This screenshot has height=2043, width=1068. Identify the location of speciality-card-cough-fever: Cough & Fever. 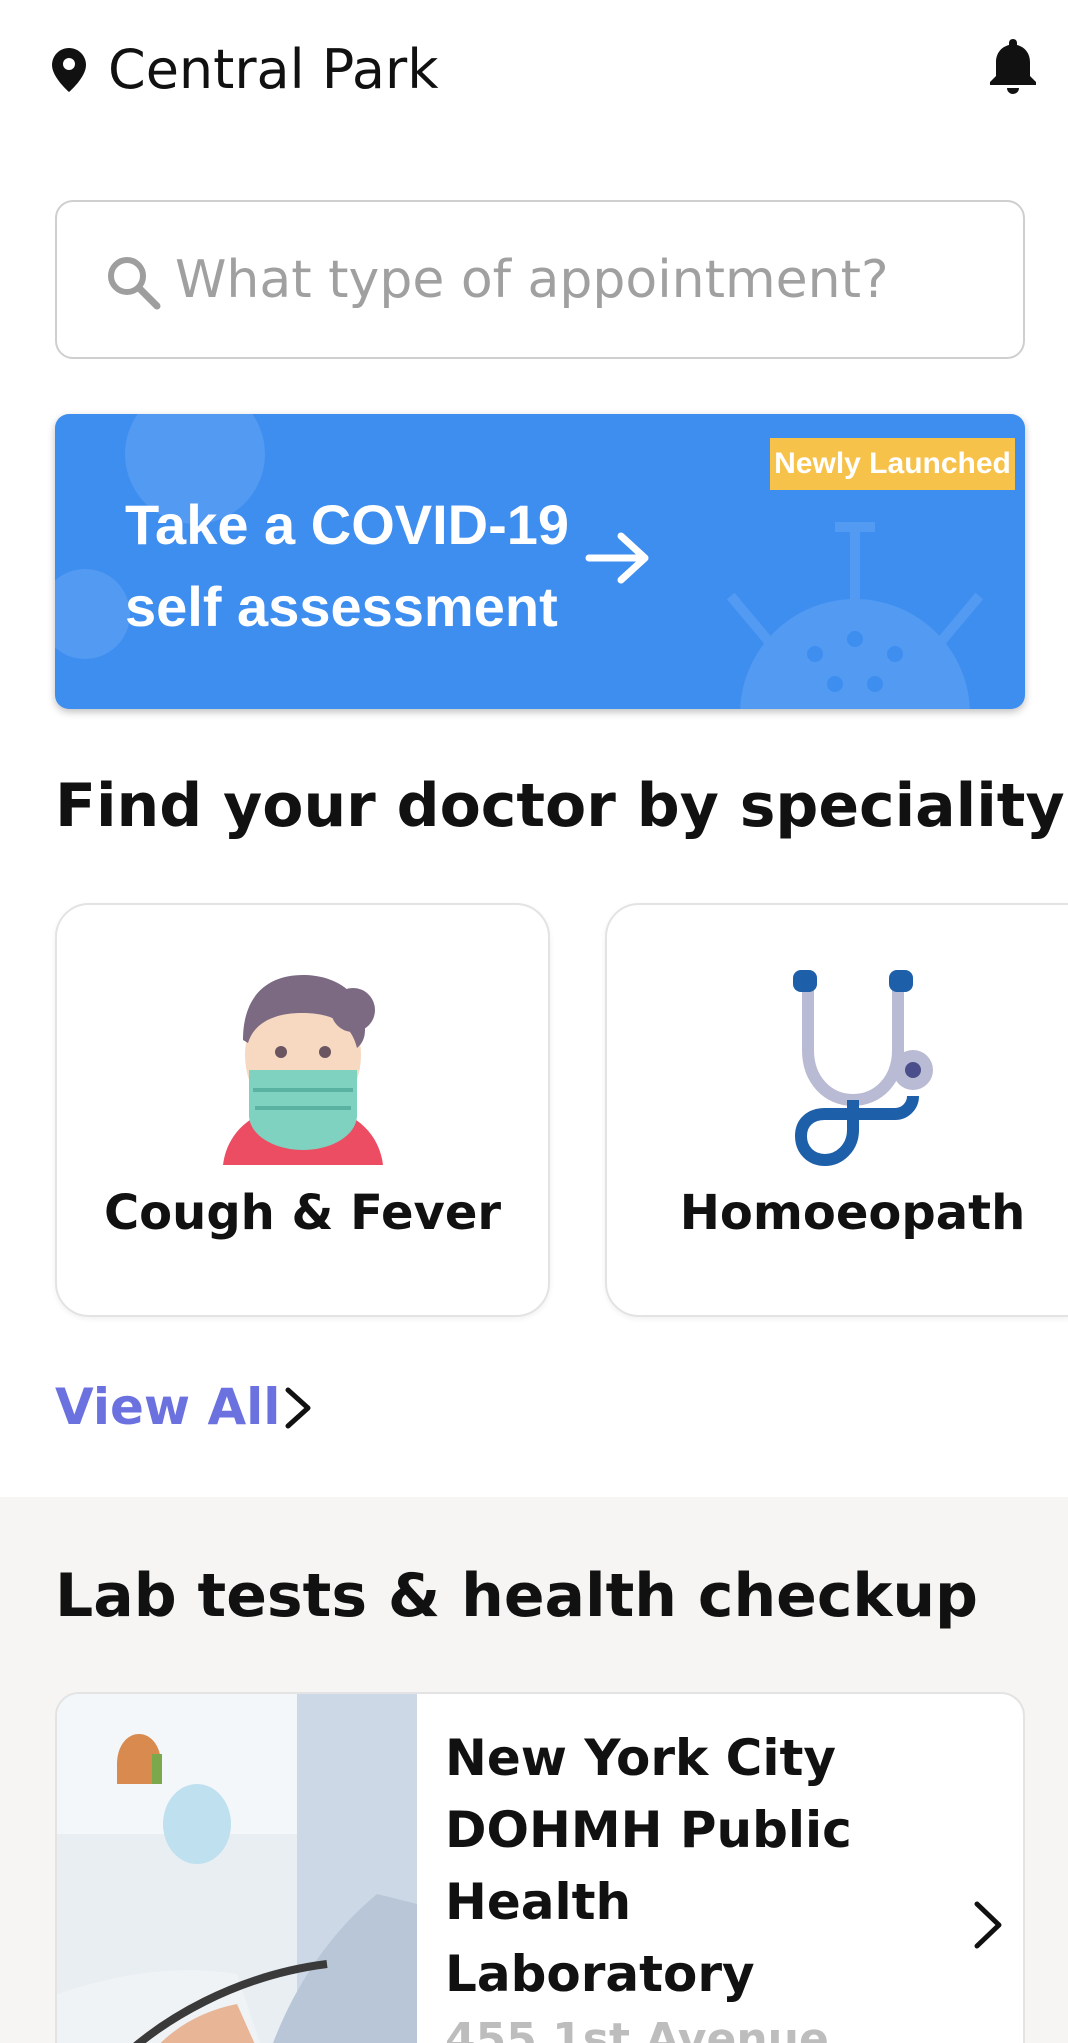
(302, 1110).